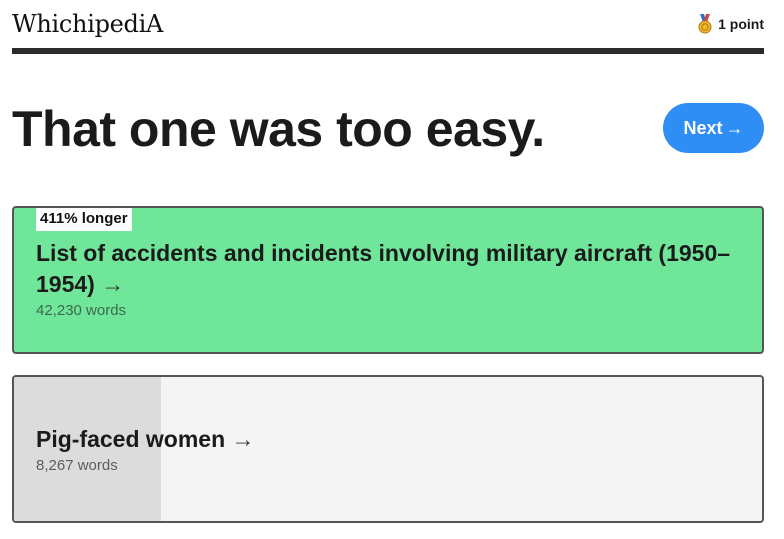 The width and height of the screenshot is (784, 539). What do you see at coordinates (705, 24) in the screenshot?
I see `medal-icon` at bounding box center [705, 24].